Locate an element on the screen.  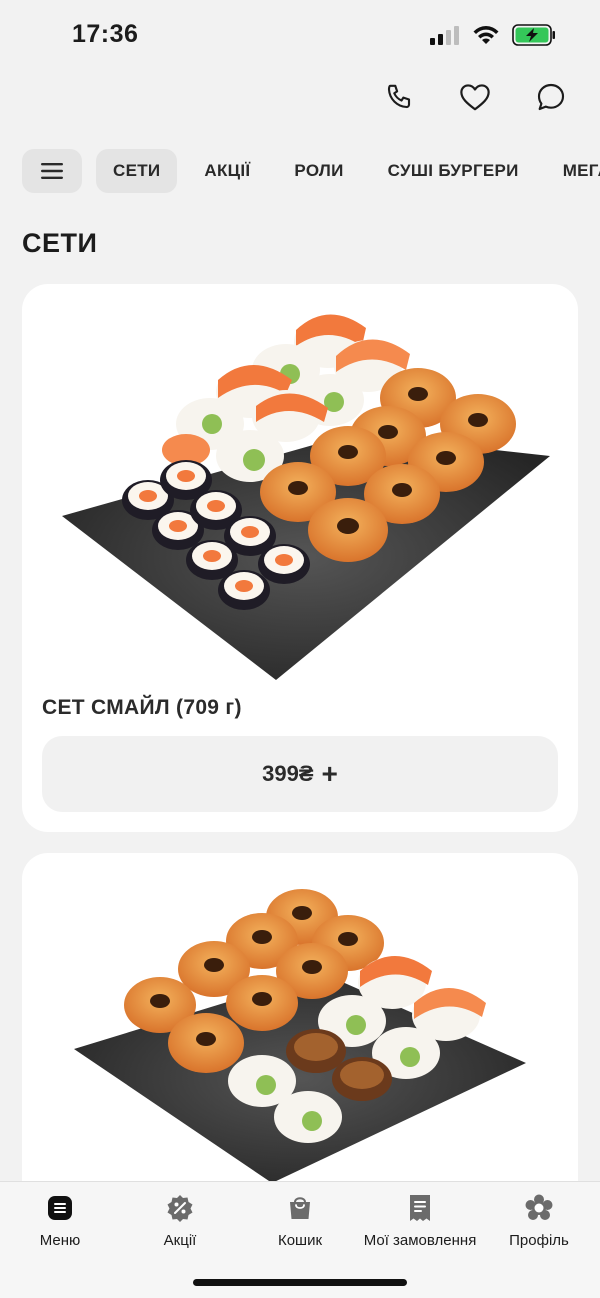
heart-icon is located at coordinates (475, 97).